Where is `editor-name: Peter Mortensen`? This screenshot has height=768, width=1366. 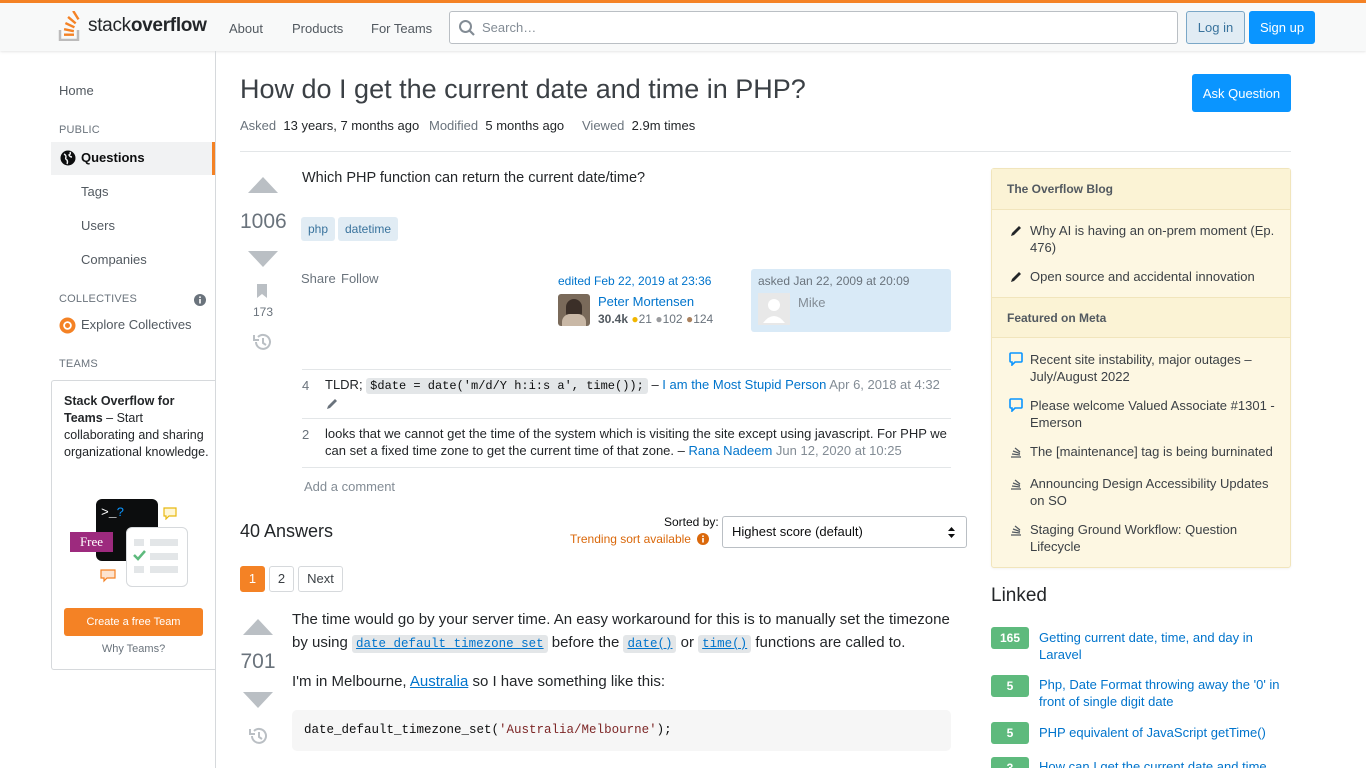 editor-name: Peter Mortensen is located at coordinates (646, 301).